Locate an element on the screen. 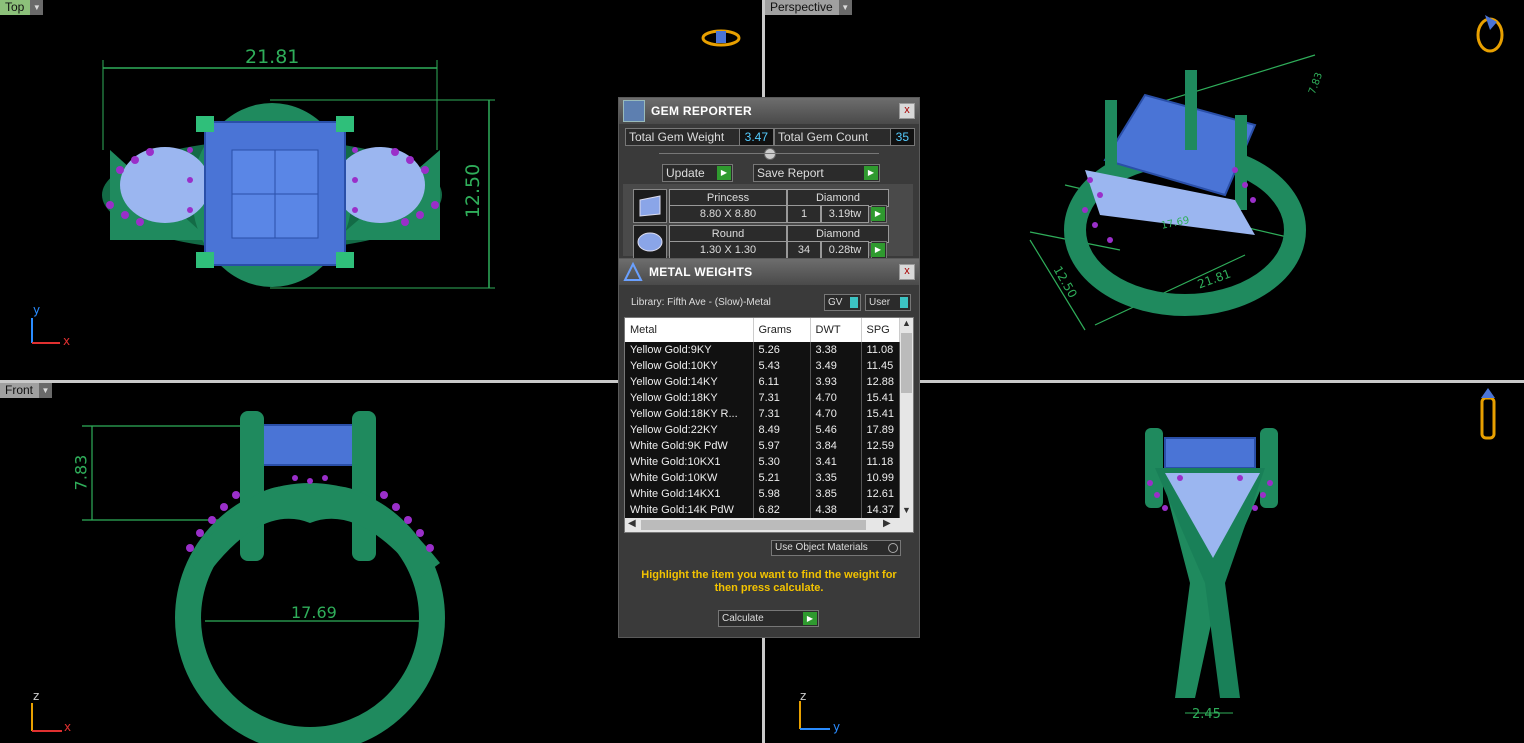  table-cell: 5.30 is located at coordinates (782, 462).